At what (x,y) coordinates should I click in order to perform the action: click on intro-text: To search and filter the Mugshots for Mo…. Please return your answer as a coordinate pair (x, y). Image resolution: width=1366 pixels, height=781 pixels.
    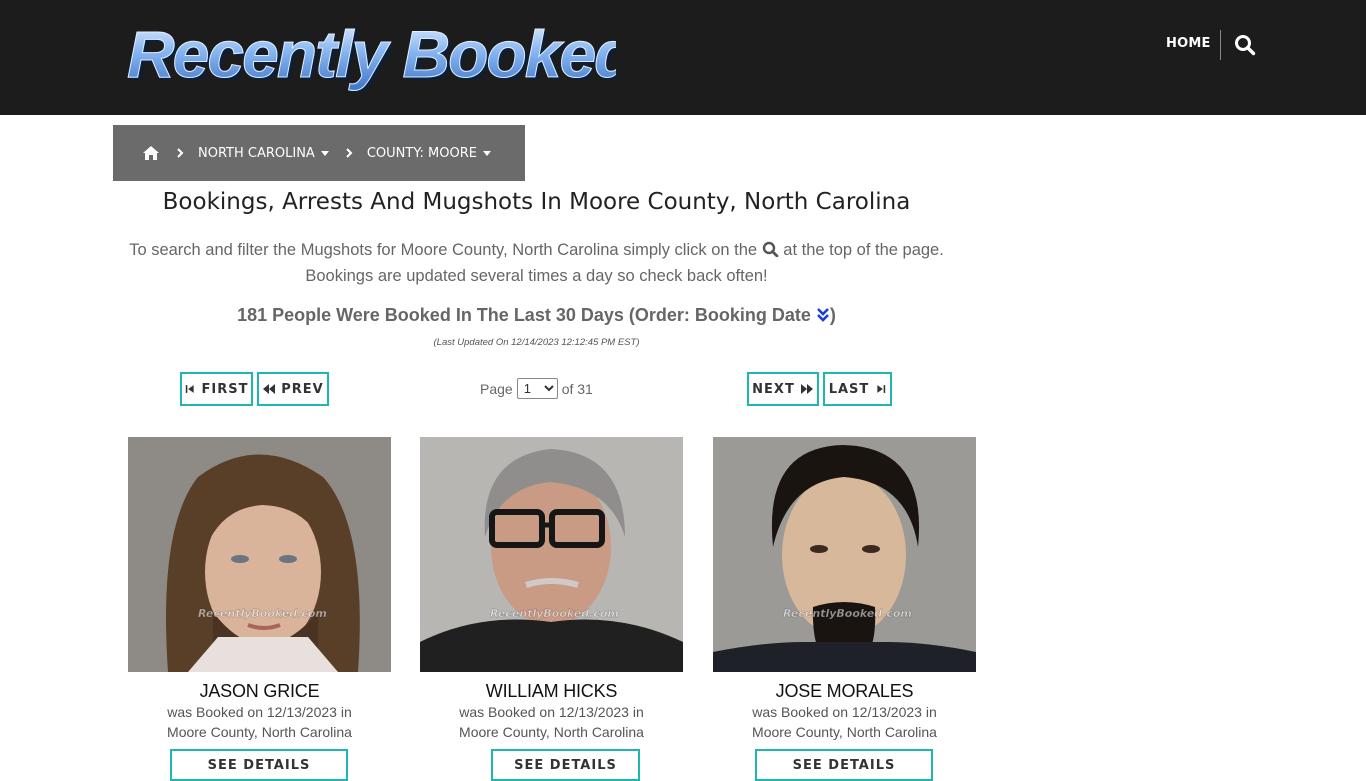
    Looking at the image, I should click on (536, 263).